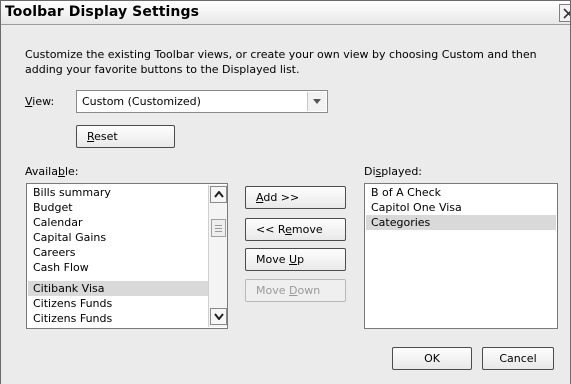 The image size is (571, 384). What do you see at coordinates (141, 101) in the screenshot?
I see `view-select-value: Custom (Customized)` at bounding box center [141, 101].